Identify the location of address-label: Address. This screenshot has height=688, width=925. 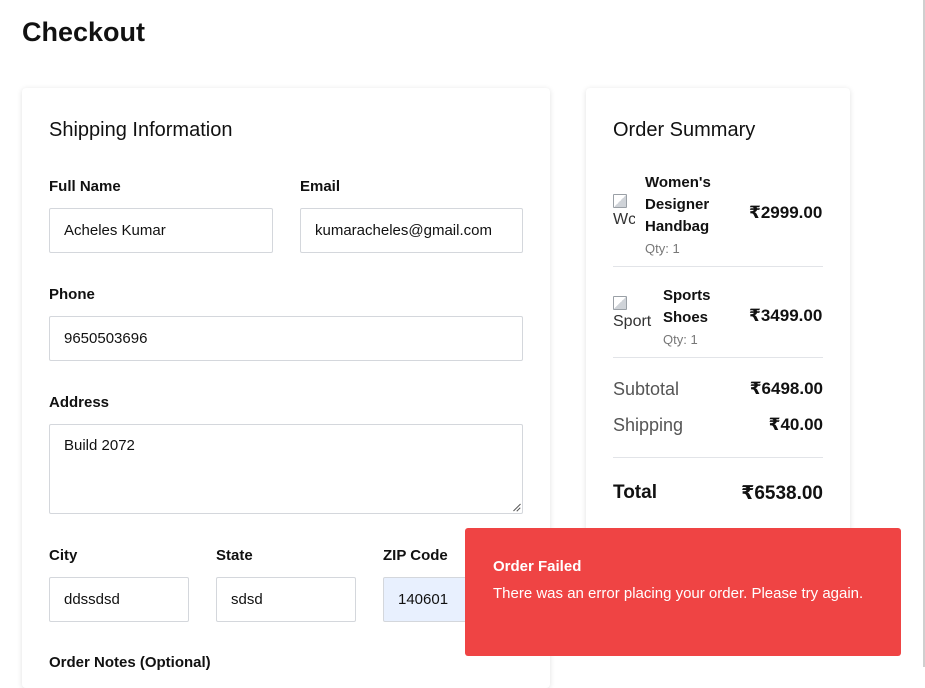
(79, 402).